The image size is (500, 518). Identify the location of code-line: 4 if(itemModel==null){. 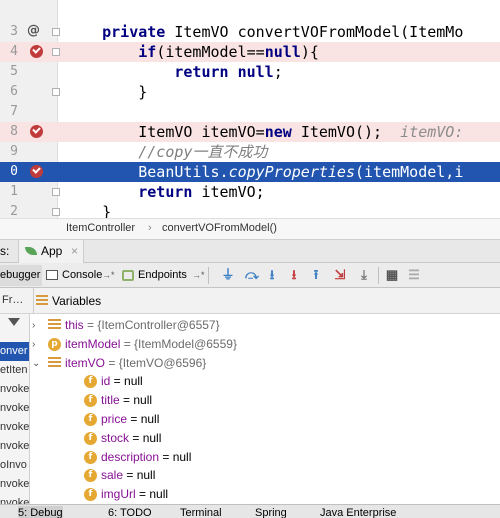
(250, 52).